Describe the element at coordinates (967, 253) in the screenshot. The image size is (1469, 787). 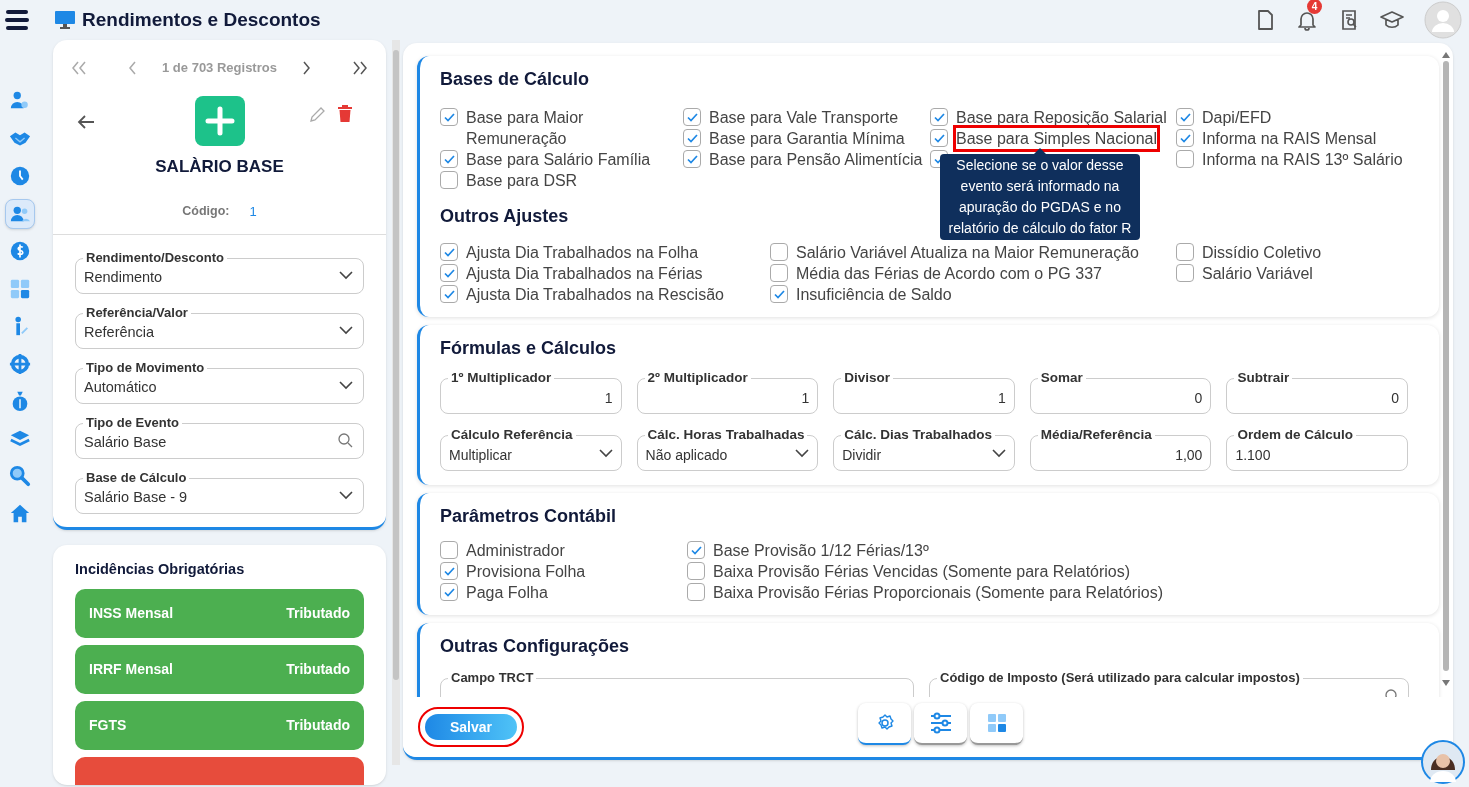
I see `checkbox-label: Salário Variável Atualiza na Maior Remuneração` at that location.